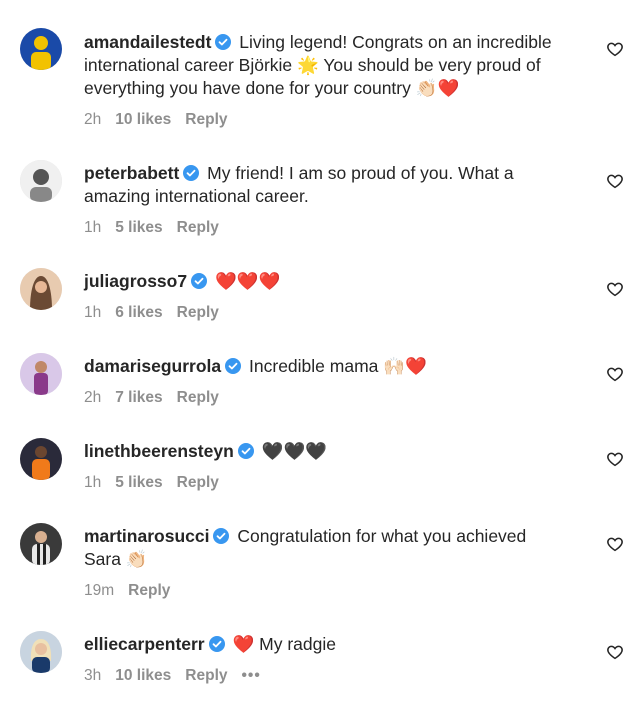 This screenshot has width=640, height=709. Describe the element at coordinates (99, 590) in the screenshot. I see `timestamp: 19m` at that location.